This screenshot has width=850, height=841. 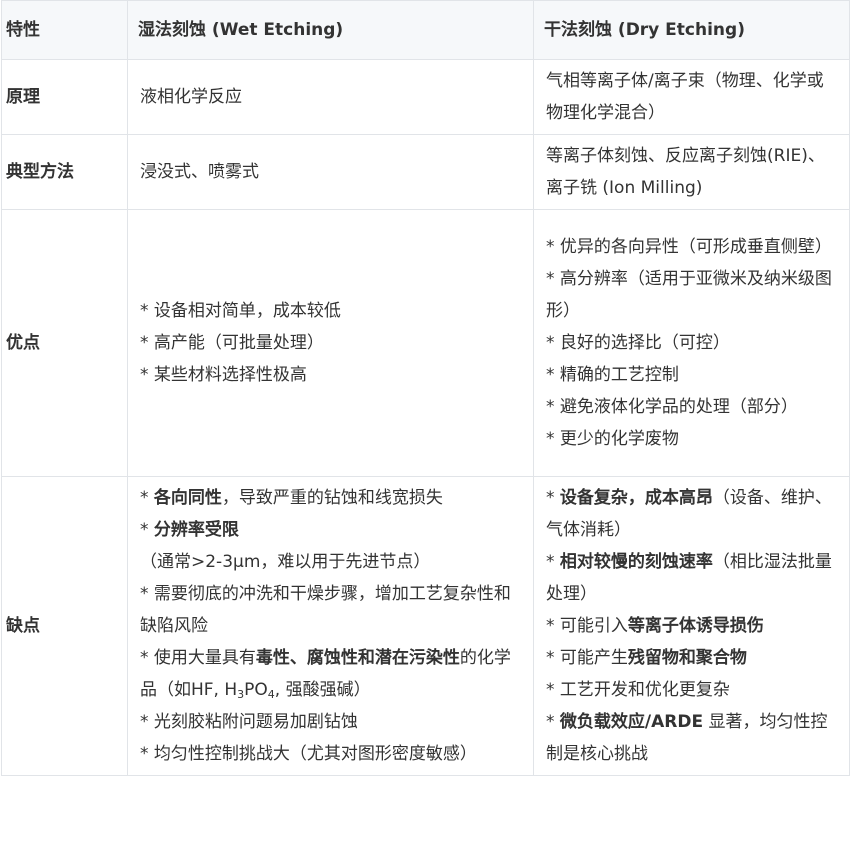 I want to click on list-item: * 高产能（可批量处理）, so click(x=232, y=343).